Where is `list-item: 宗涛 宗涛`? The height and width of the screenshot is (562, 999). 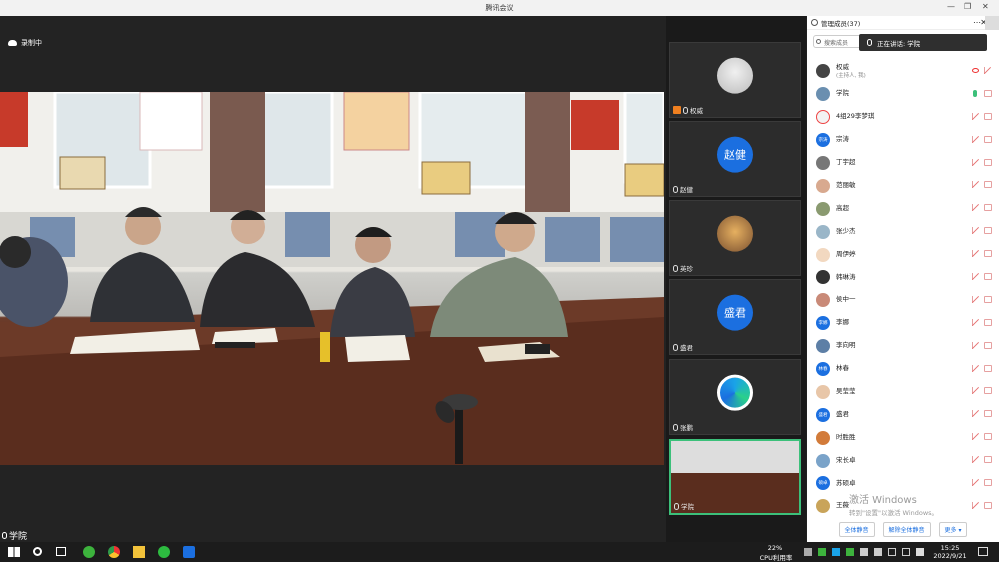 list-item: 宗涛 宗涛 is located at coordinates (903, 140).